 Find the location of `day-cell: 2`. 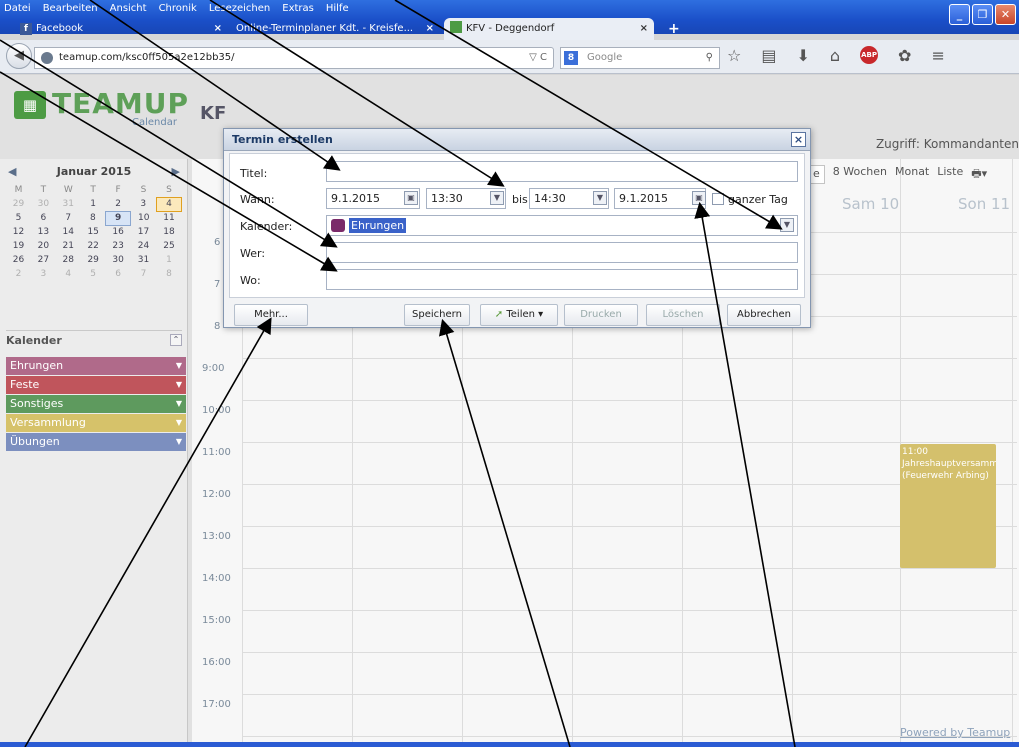

day-cell: 2 is located at coordinates (118, 204).